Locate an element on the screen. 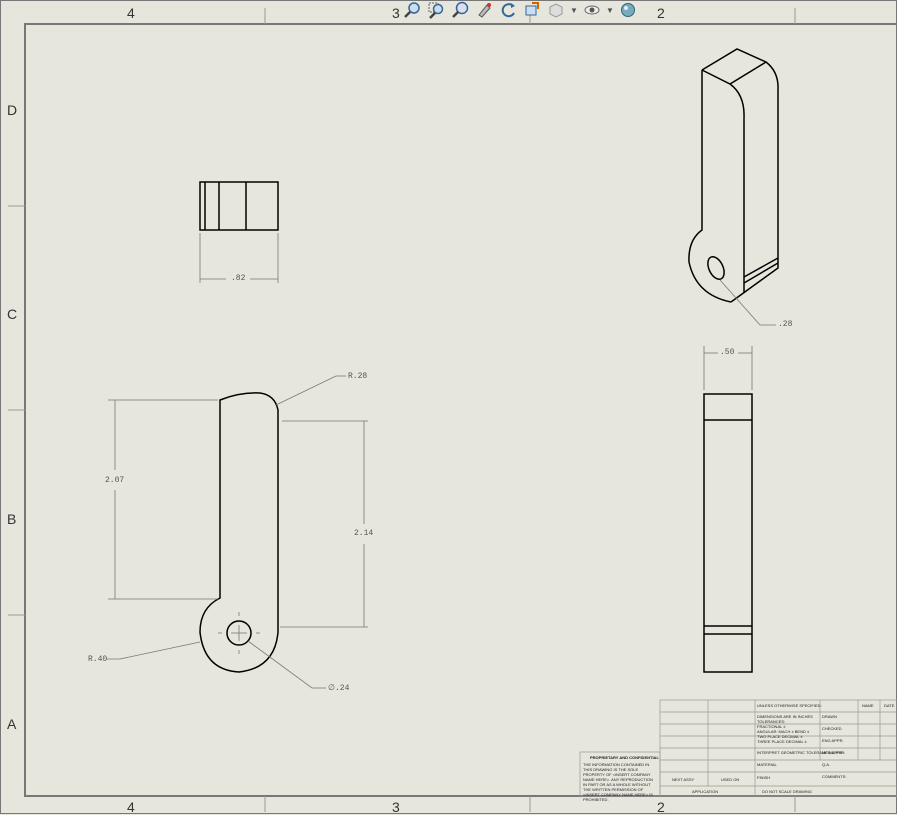 The image size is (897, 815). tb-application: APPLICATION is located at coordinates (705, 791).